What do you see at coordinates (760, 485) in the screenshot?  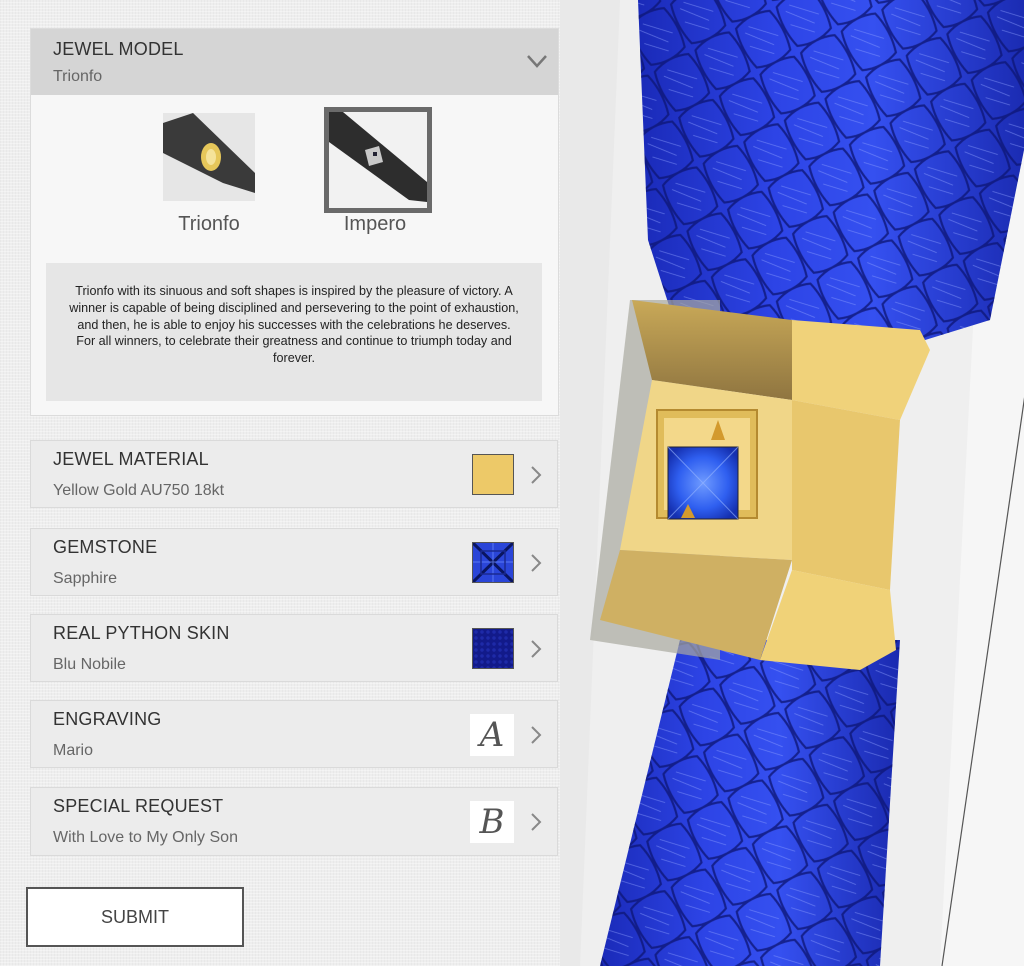 I see `jewel-ring` at bounding box center [760, 485].